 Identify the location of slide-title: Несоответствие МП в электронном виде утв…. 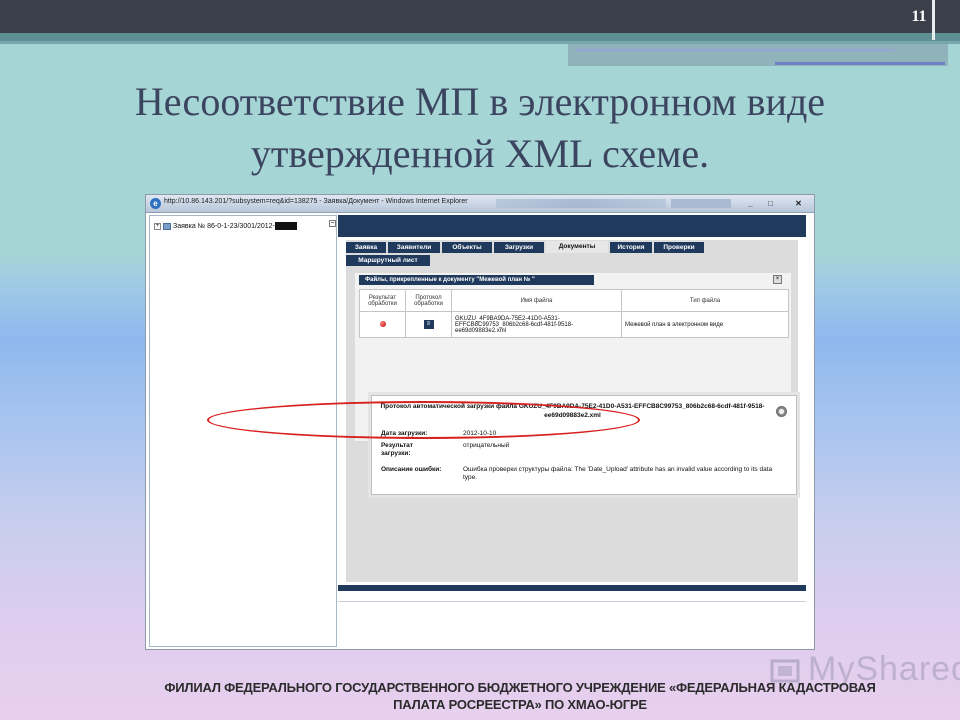
(480, 128).